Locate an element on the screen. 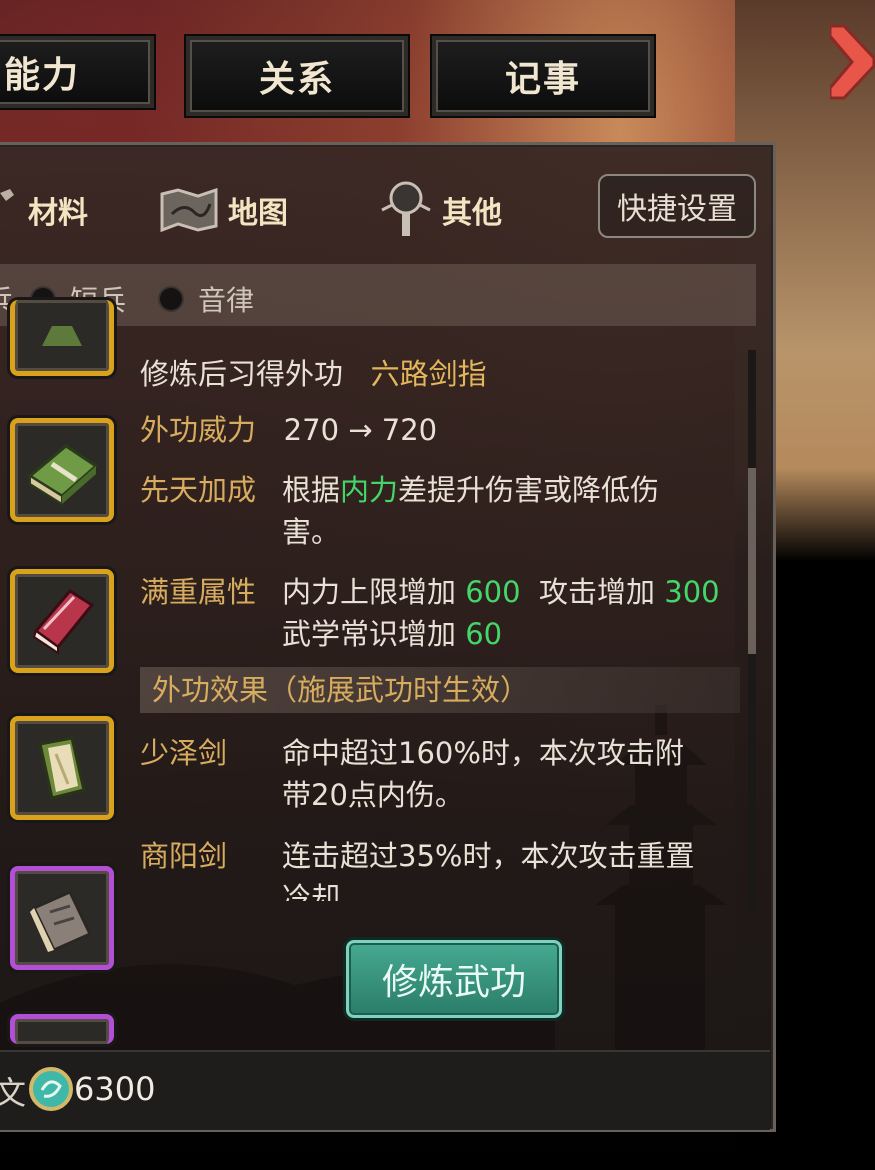  item-slot-gray-book is located at coordinates (62, 918).